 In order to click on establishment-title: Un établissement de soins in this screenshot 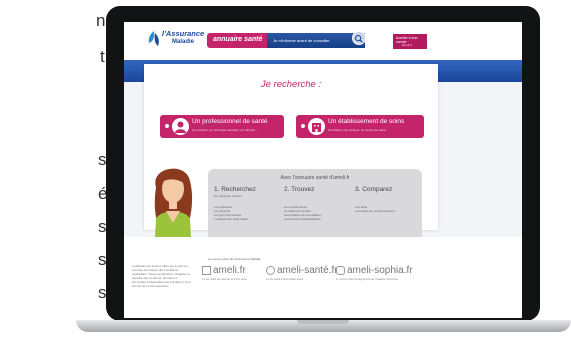, I will do `click(366, 121)`.